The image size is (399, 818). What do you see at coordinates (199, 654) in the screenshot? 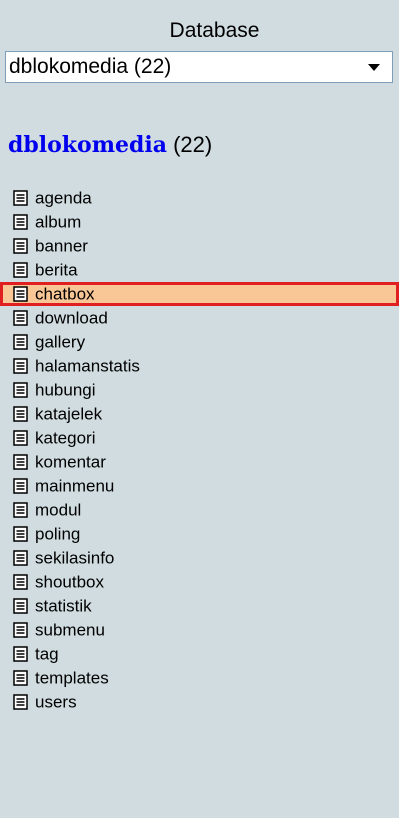
I see `table-item-tag: tag` at bounding box center [199, 654].